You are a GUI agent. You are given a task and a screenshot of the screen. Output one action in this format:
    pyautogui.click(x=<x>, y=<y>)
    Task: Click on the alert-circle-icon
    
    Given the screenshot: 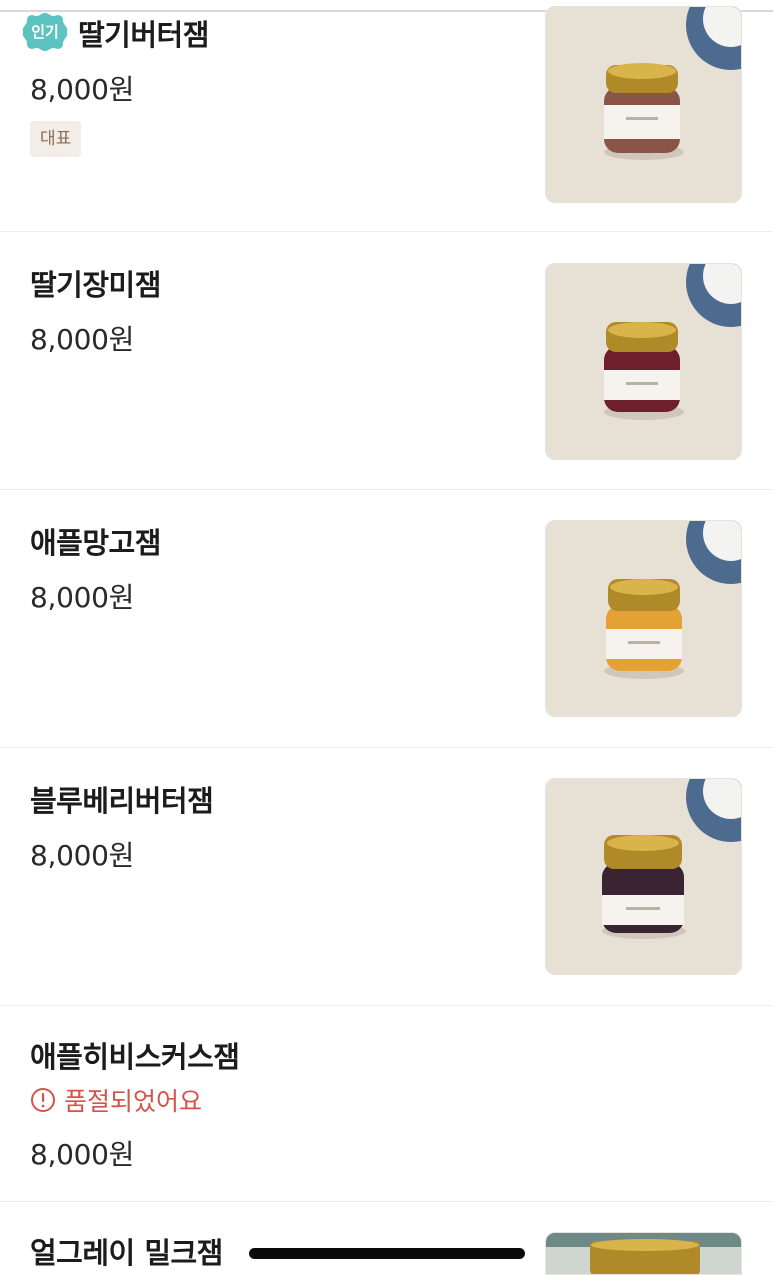 What is the action you would take?
    pyautogui.click(x=43, y=1100)
    